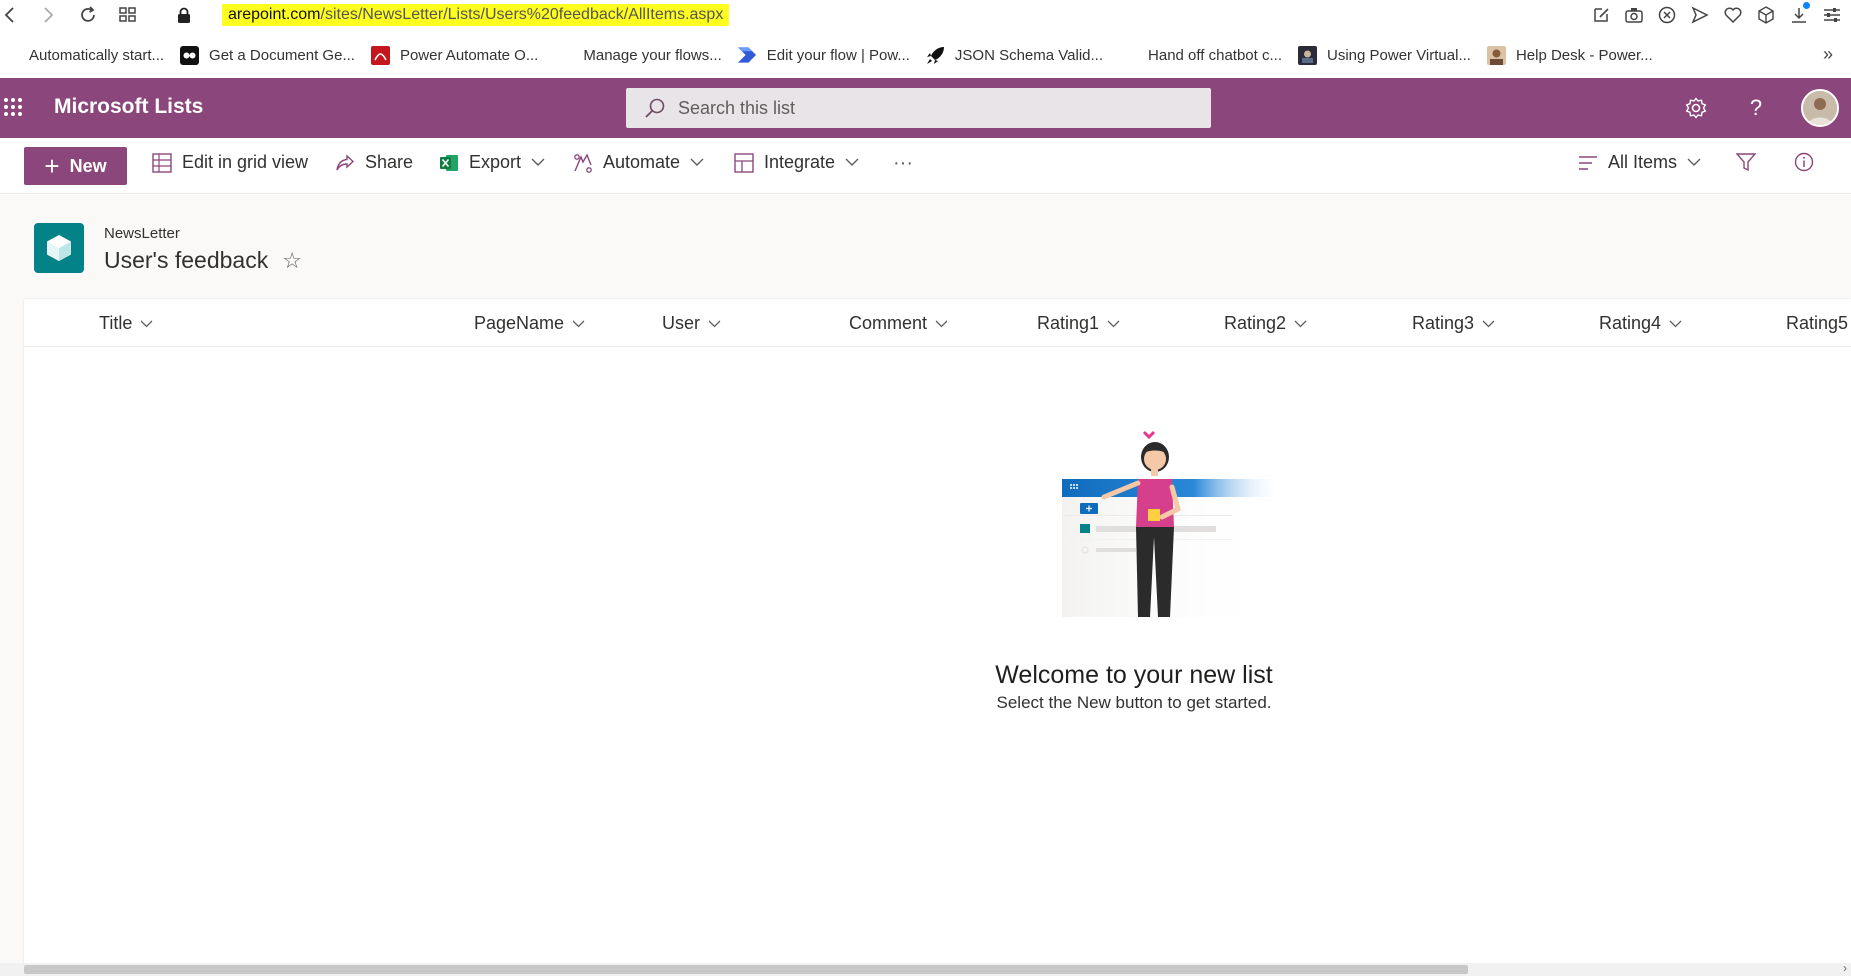 The image size is (1851, 976). Describe the element at coordinates (389, 162) in the screenshot. I see `share-label: Share` at that location.